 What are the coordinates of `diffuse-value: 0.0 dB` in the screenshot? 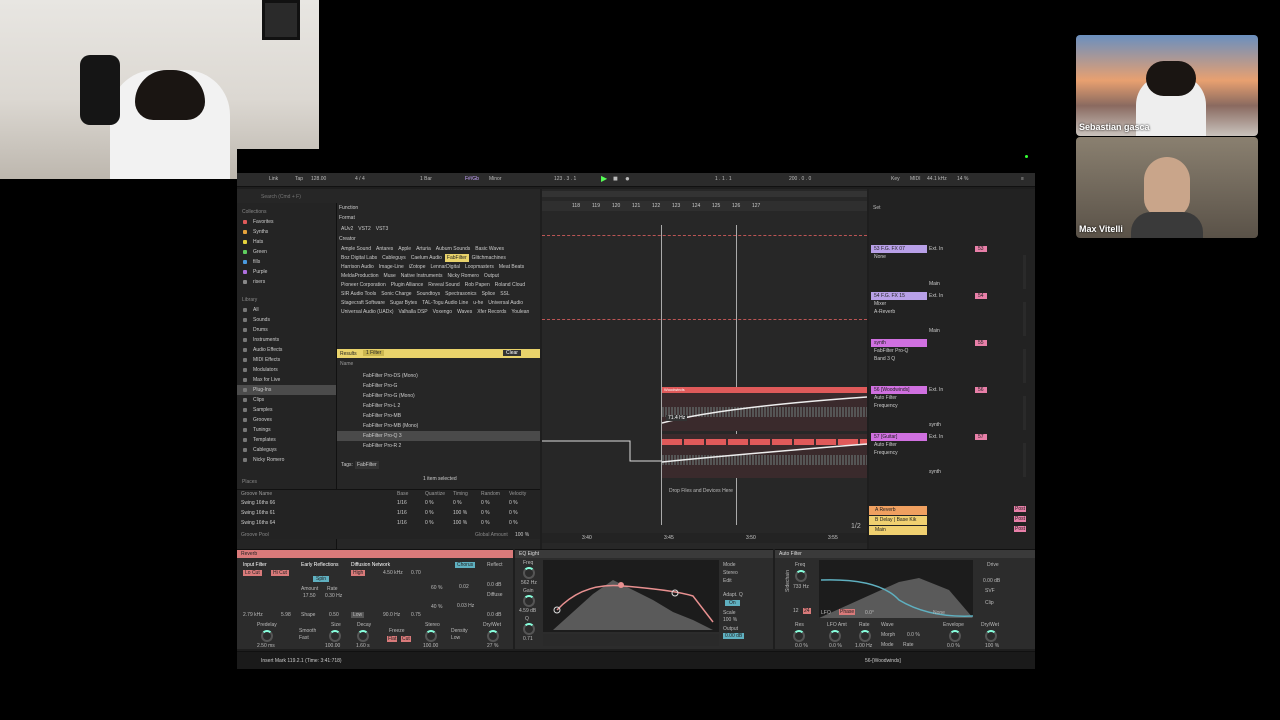 It's located at (494, 615).